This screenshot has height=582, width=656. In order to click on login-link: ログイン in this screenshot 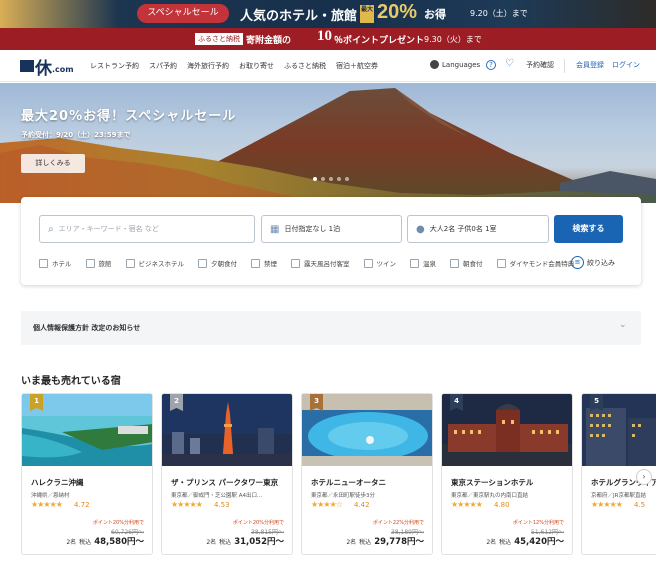, I will do `click(626, 65)`.